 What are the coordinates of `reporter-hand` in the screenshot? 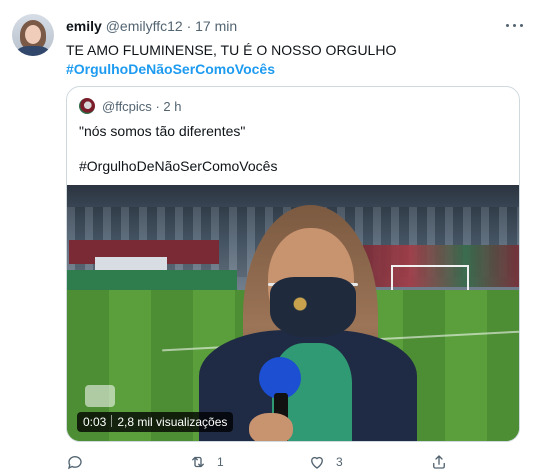 It's located at (271, 427).